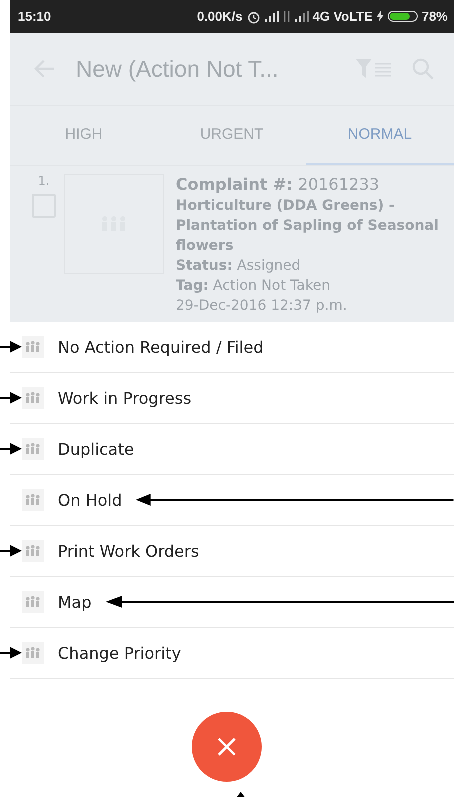 The height and width of the screenshot is (797, 454). What do you see at coordinates (90, 500) in the screenshot?
I see `menu-item: On Hold` at bounding box center [90, 500].